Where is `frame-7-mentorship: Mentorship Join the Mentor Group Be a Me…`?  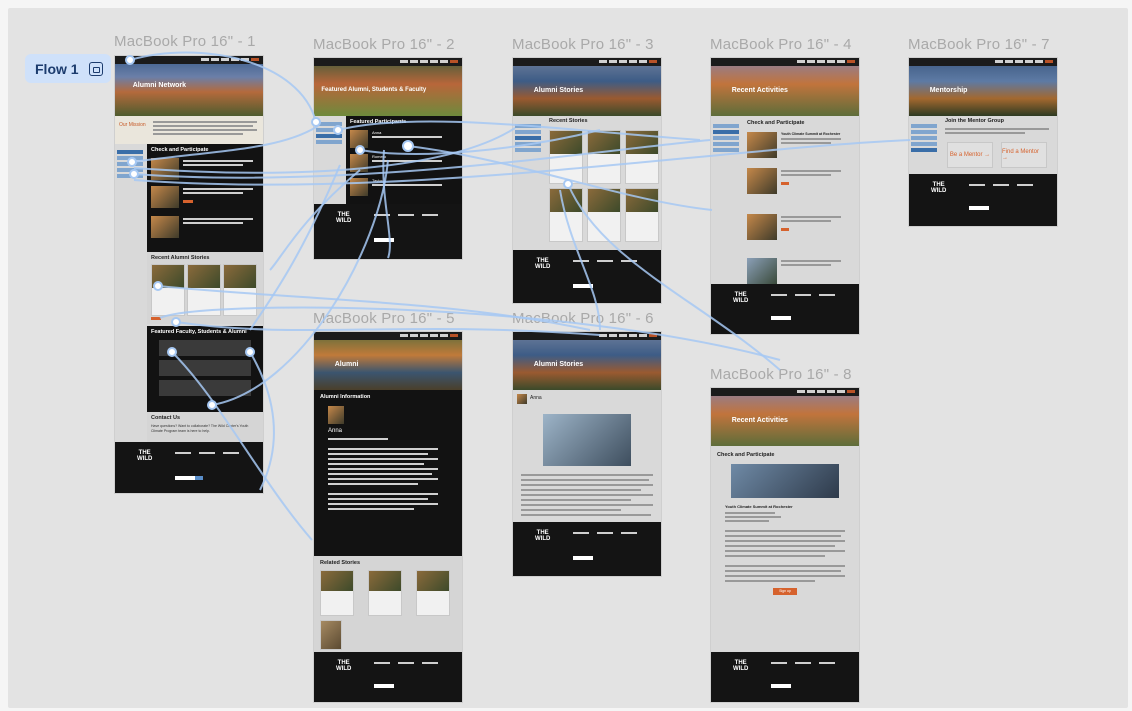 frame-7-mentorship: Mentorship Join the Mentor Group Be a Me… is located at coordinates (983, 142).